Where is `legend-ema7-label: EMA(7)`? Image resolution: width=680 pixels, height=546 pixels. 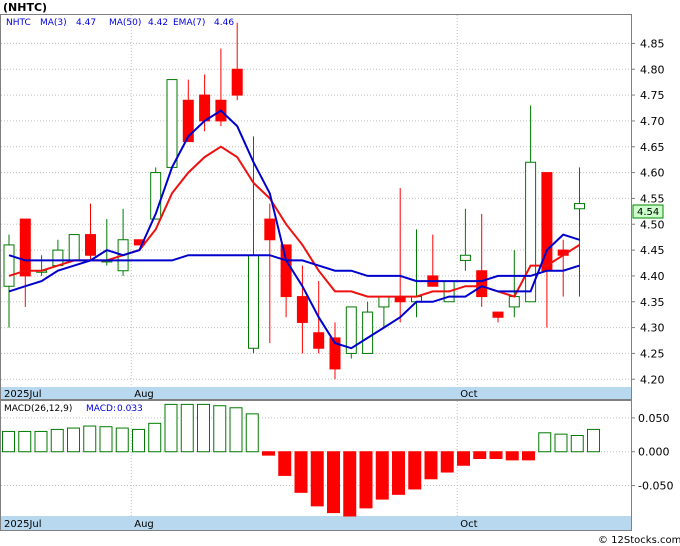
legend-ema7-label: EMA(7) is located at coordinates (189, 23).